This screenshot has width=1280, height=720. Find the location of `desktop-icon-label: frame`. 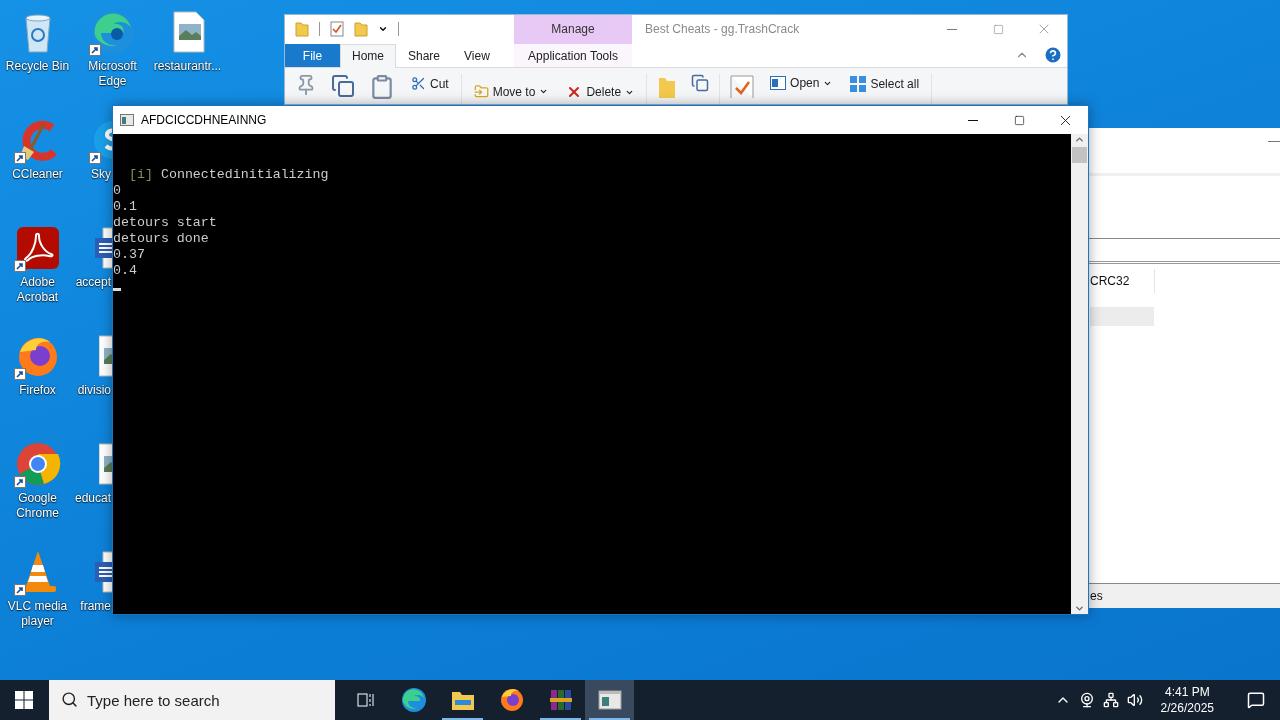

desktop-icon-label: frame is located at coordinates (95, 606).